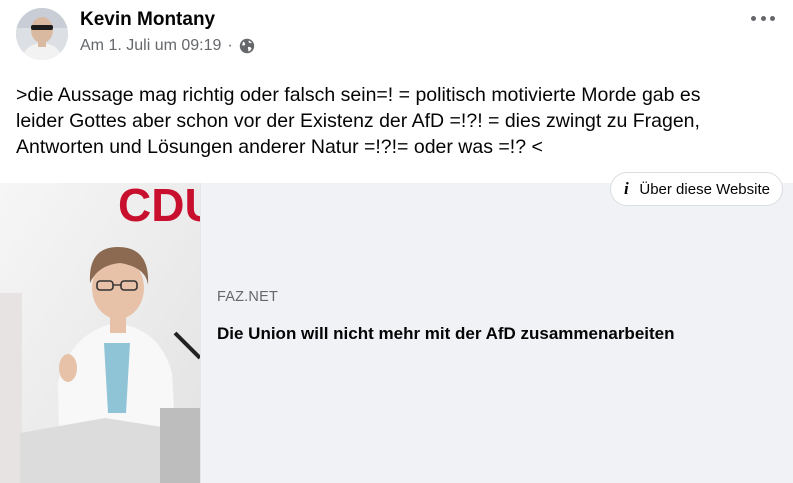 The height and width of the screenshot is (483, 793). Describe the element at coordinates (42, 34) in the screenshot. I see `avatar` at that location.